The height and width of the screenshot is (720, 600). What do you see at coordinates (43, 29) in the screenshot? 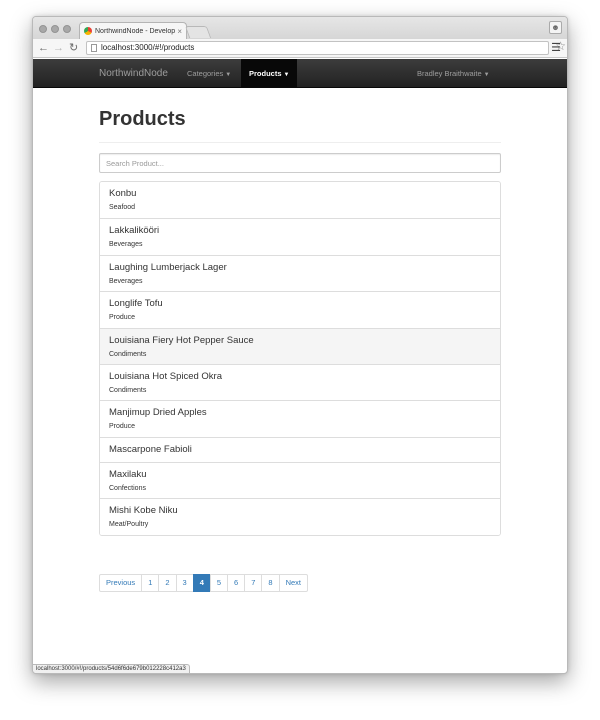
I see `close-window-button` at bounding box center [43, 29].